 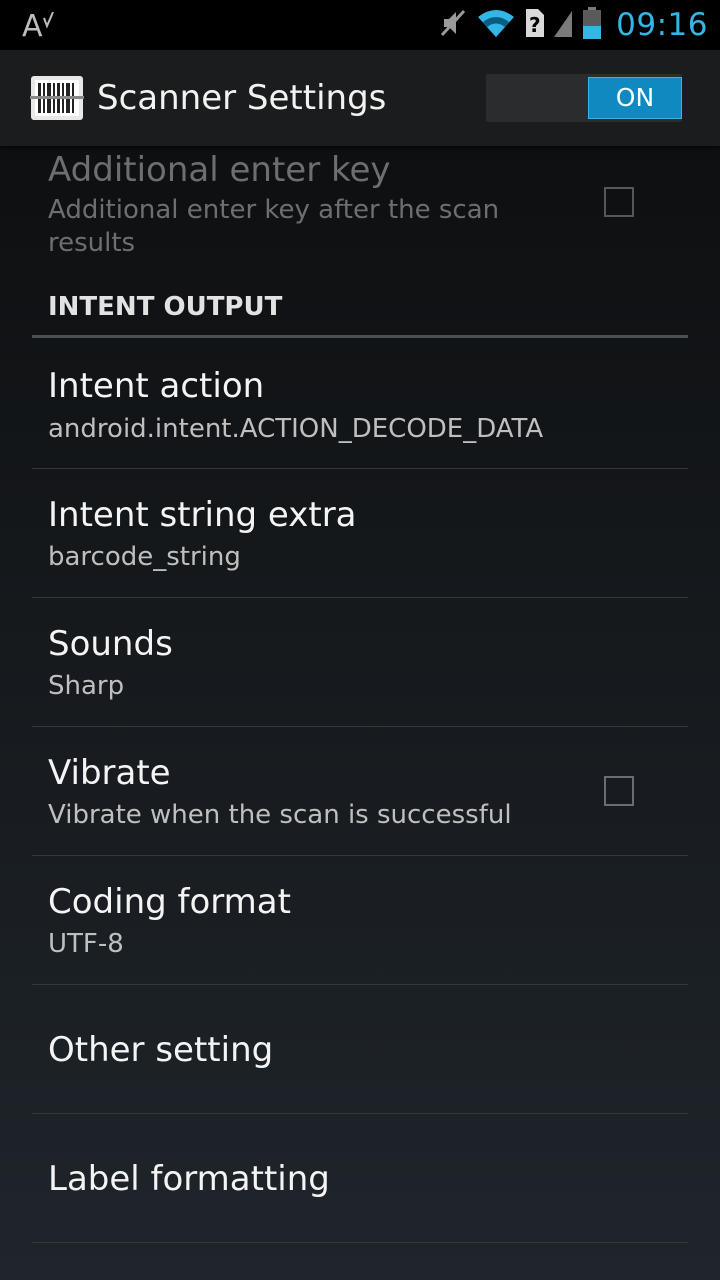 What do you see at coordinates (564, 25) in the screenshot?
I see `signal-icon` at bounding box center [564, 25].